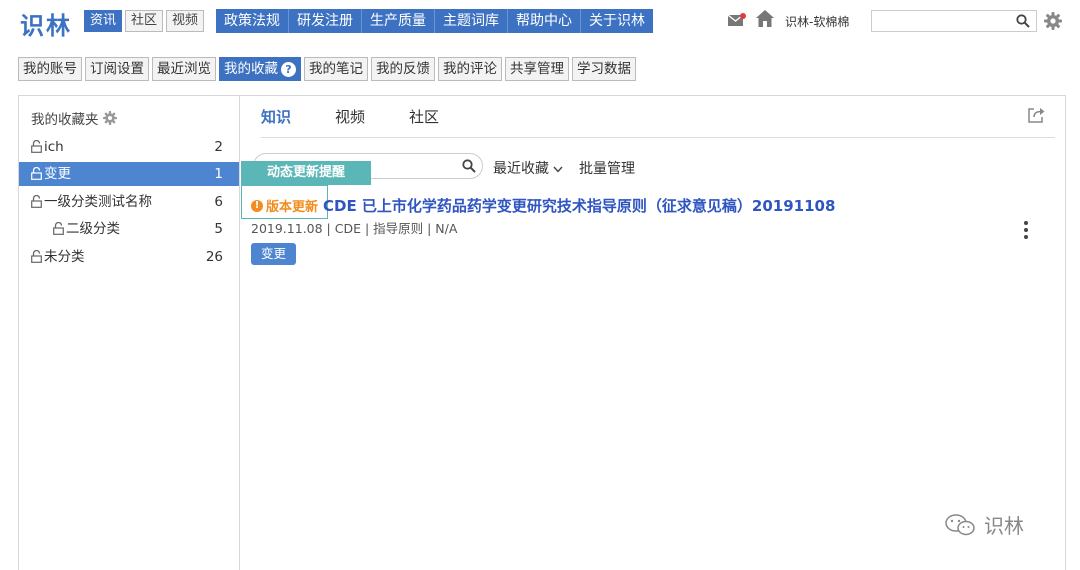 The height and width of the screenshot is (570, 1080). Describe the element at coordinates (617, 21) in the screenshot. I see `main-nav-about: 关于识林` at that location.